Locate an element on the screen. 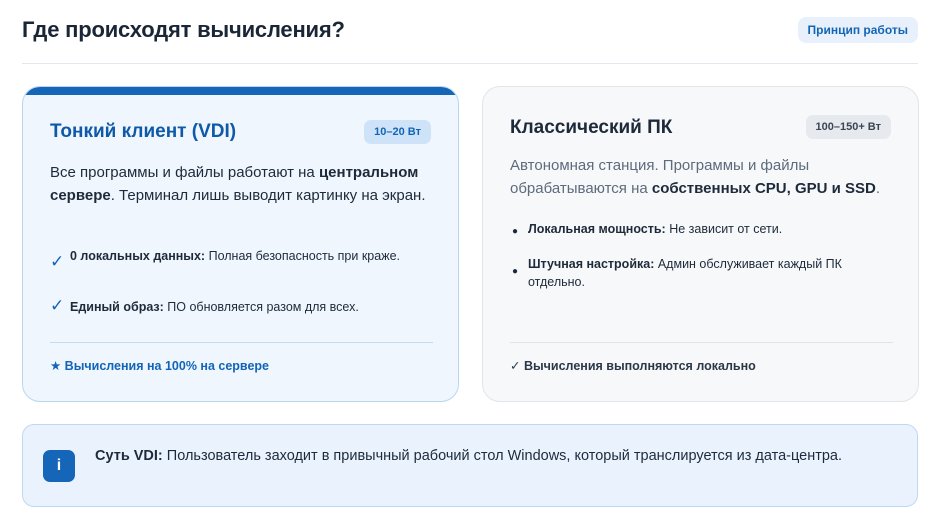 Image resolution: width=940 pixels, height=527 pixels. info-icon: i is located at coordinates (59, 466).